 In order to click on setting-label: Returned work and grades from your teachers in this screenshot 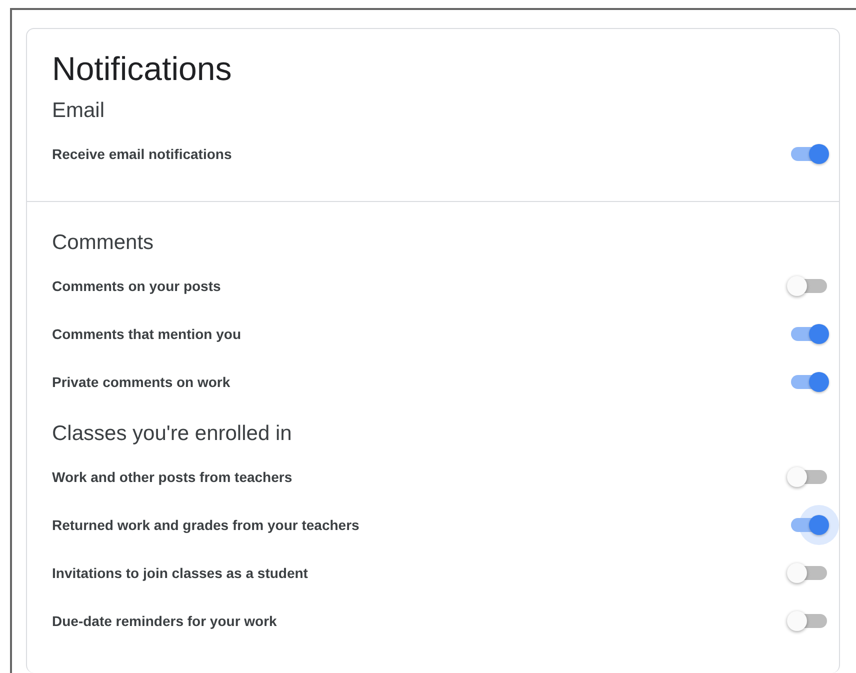, I will do `click(206, 525)`.